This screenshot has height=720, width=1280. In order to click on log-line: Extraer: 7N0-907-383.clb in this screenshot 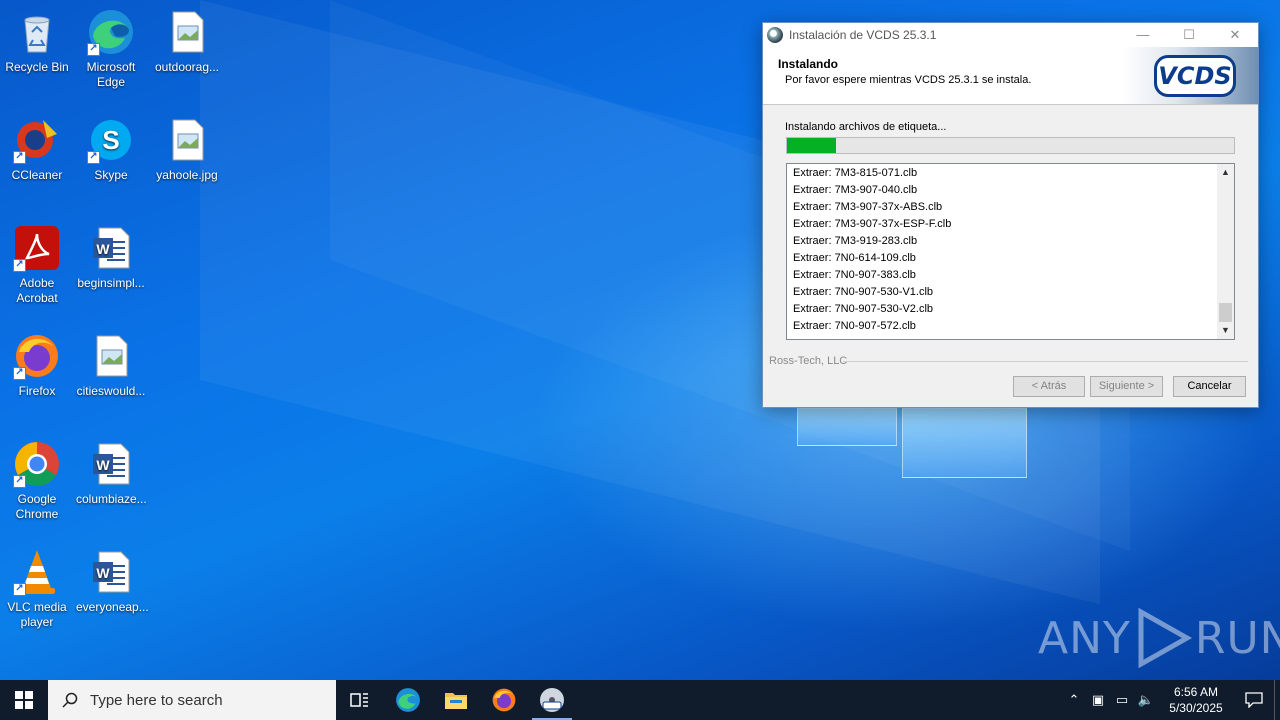, I will do `click(854, 275)`.